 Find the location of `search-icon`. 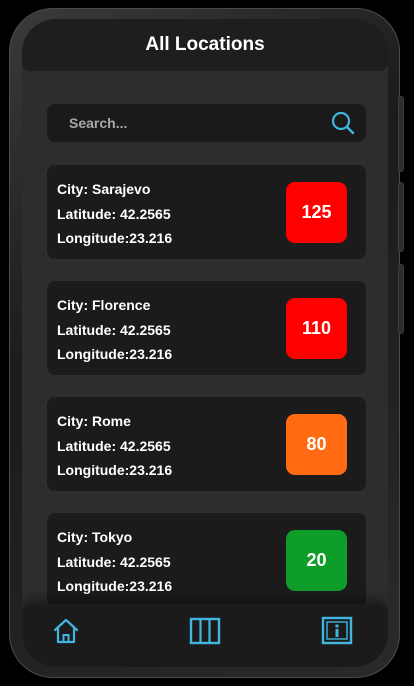

search-icon is located at coordinates (343, 123).